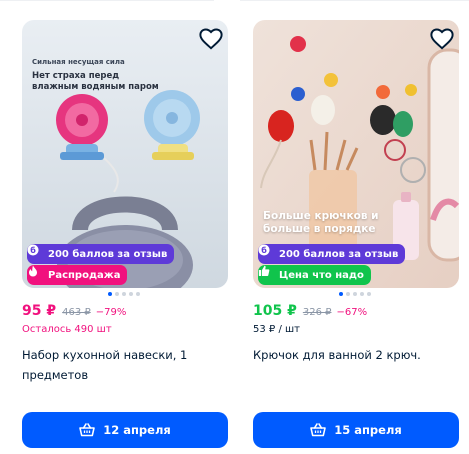 Image resolution: width=469 pixels, height=454 pixels. I want to click on thumbs-up-icon, so click(266, 273).